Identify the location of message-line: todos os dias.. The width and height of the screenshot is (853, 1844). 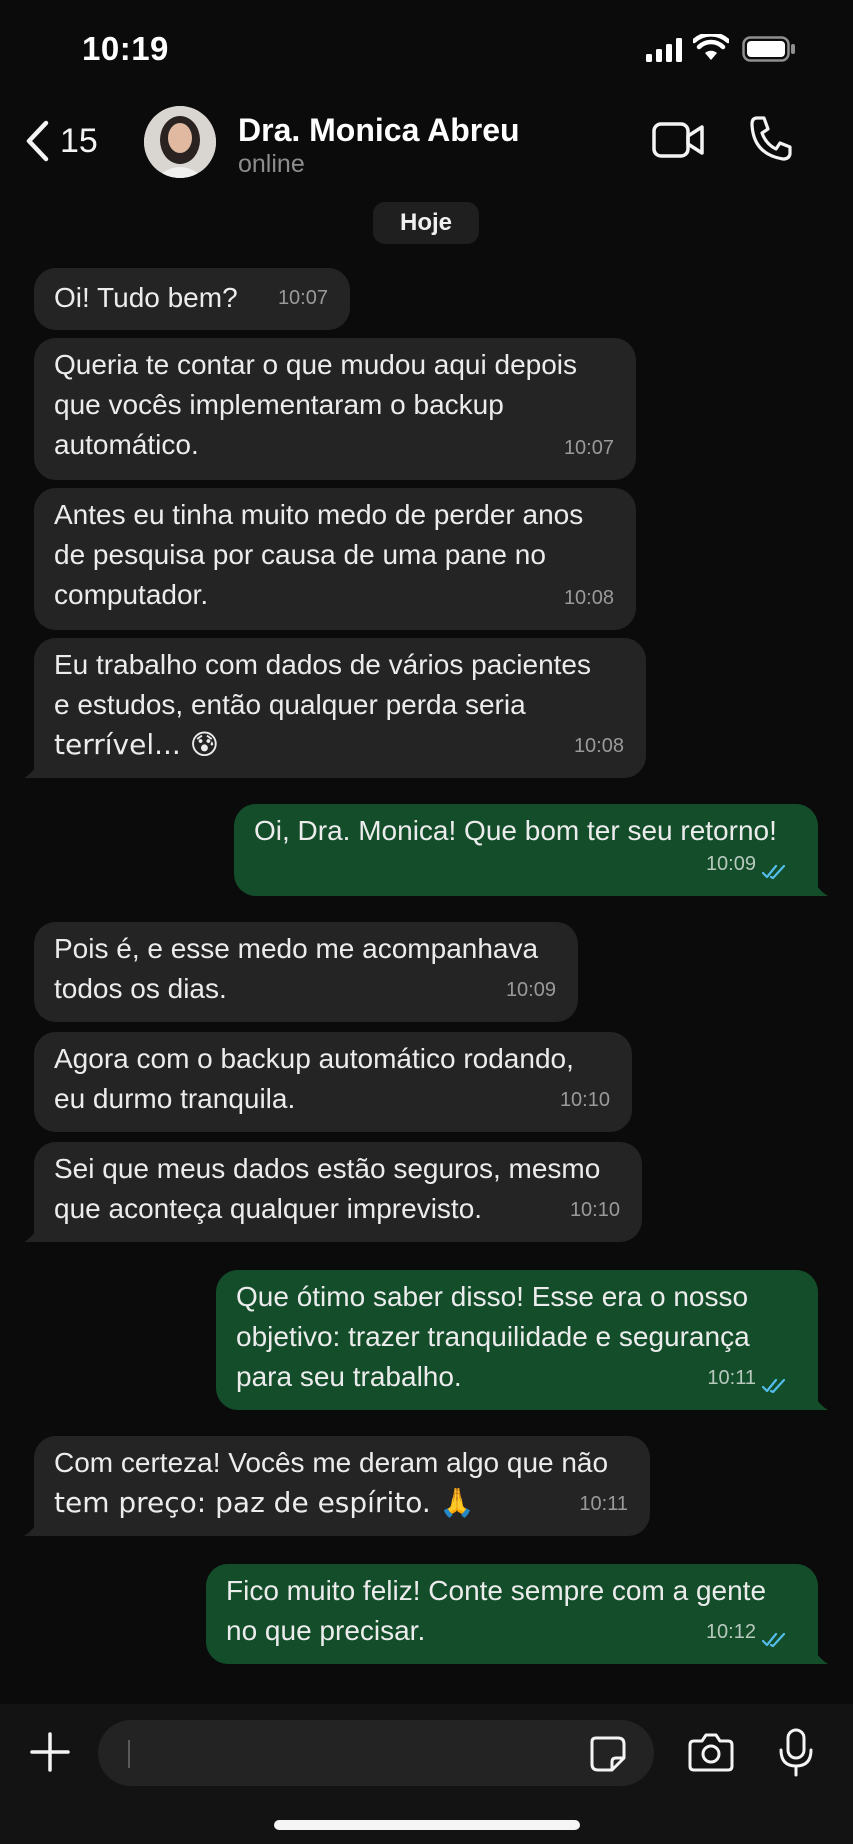
(140, 988).